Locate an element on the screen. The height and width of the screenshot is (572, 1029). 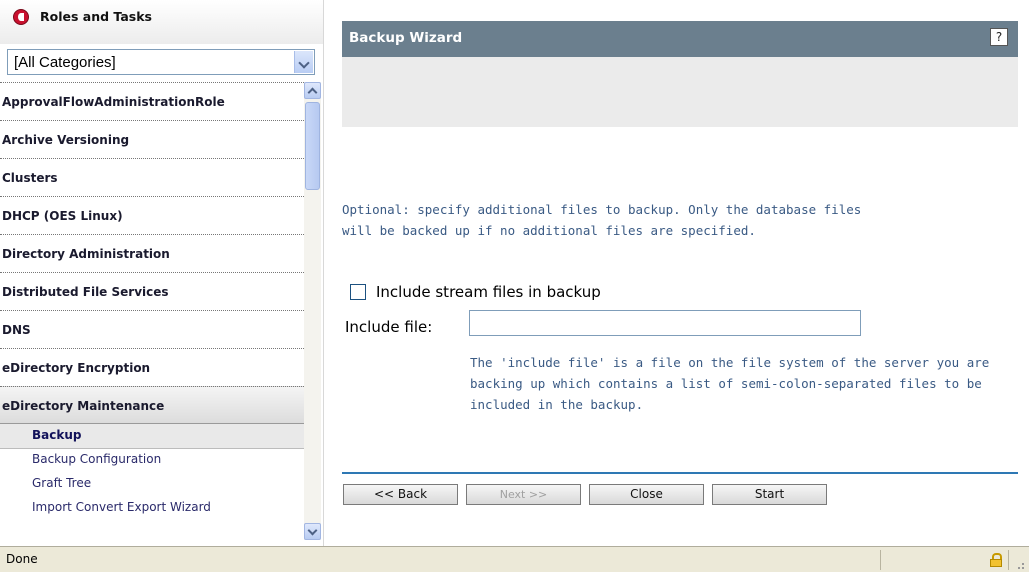
roles-and-tasks-header: Roles and Tasks is located at coordinates (161, 22).